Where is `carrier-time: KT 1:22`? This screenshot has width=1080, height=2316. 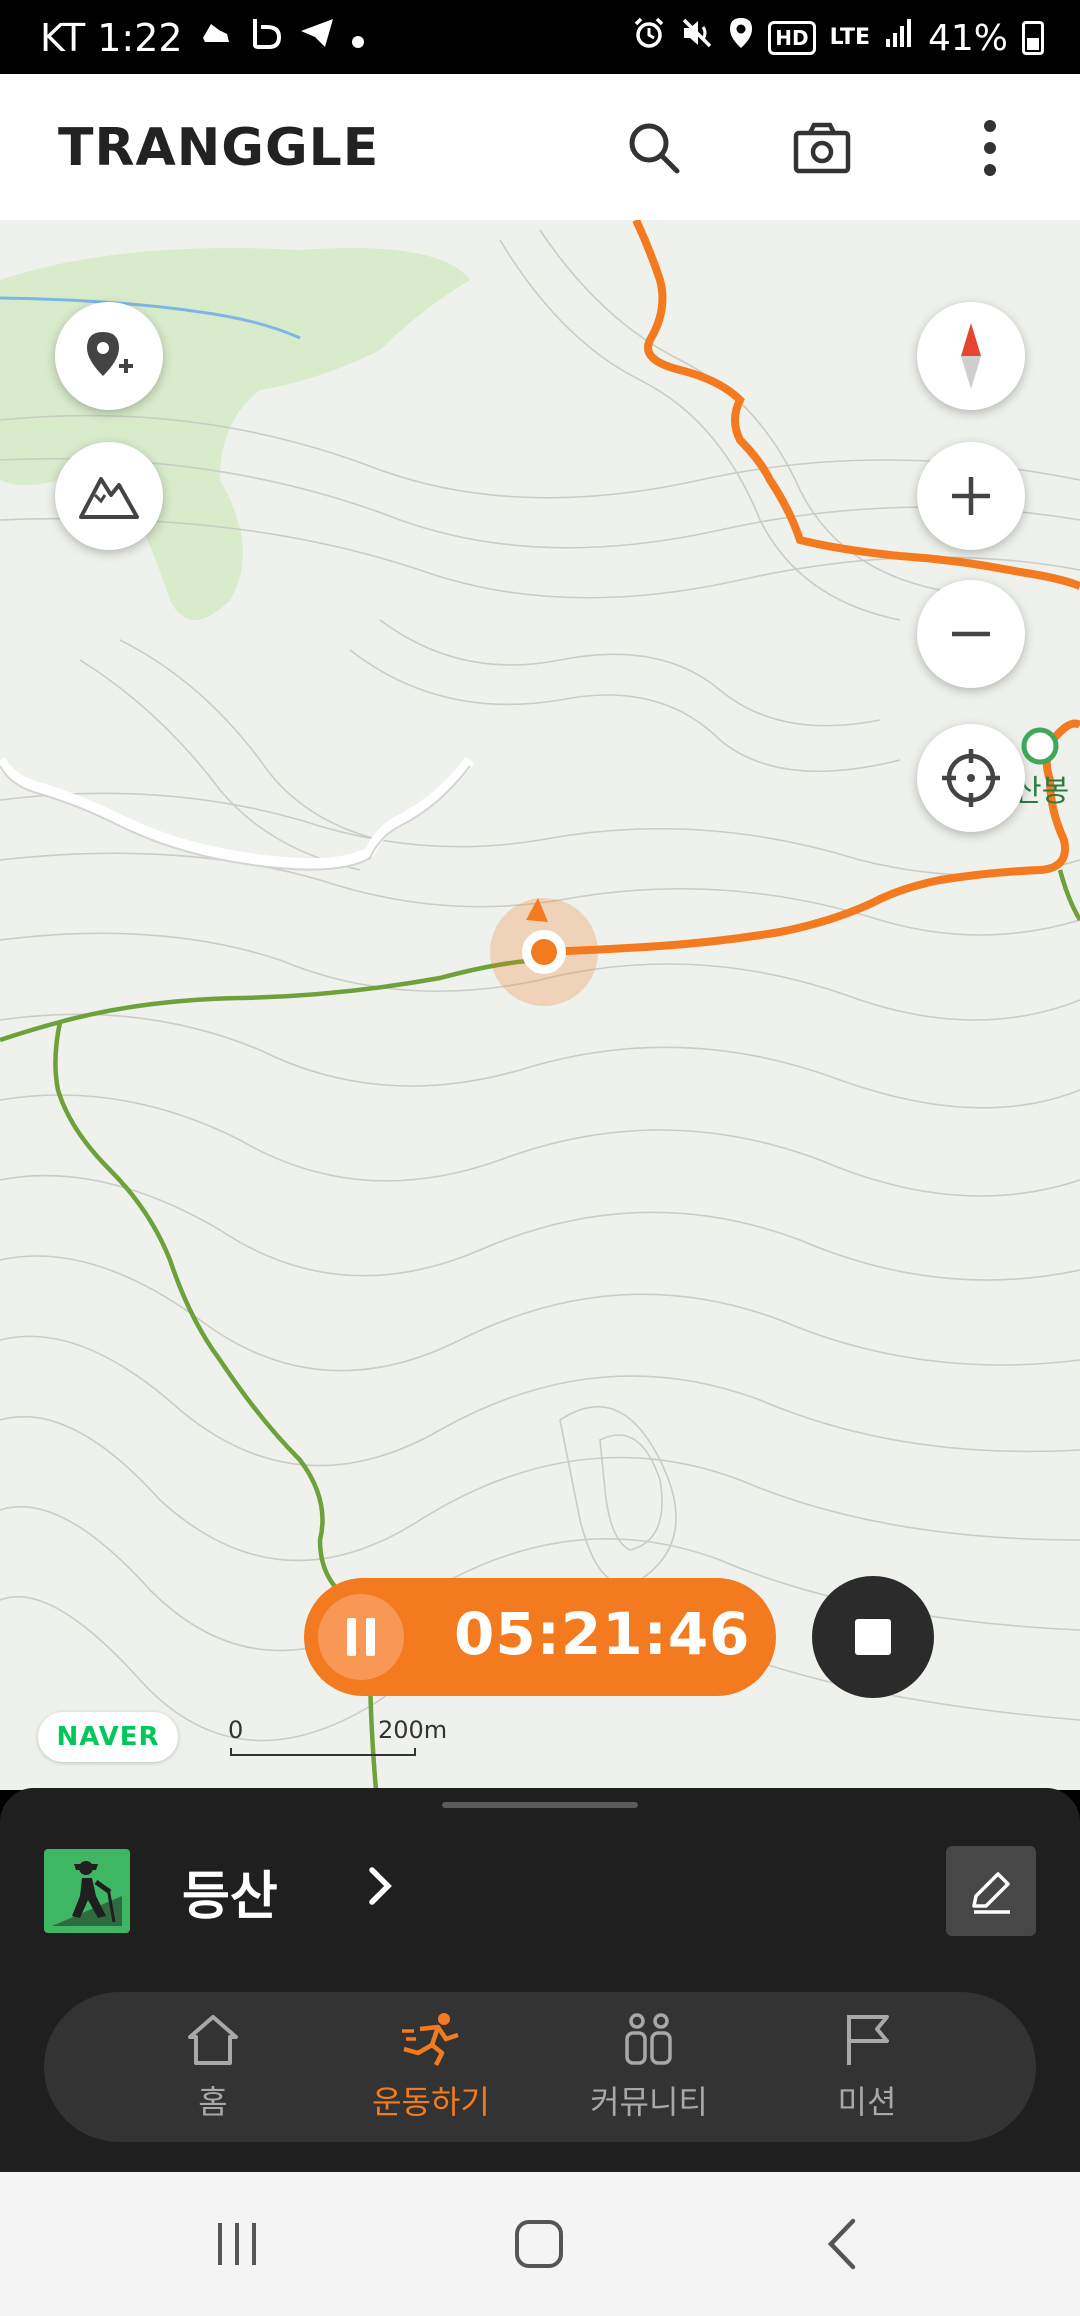
carrier-time: KT 1:22 is located at coordinates (111, 38).